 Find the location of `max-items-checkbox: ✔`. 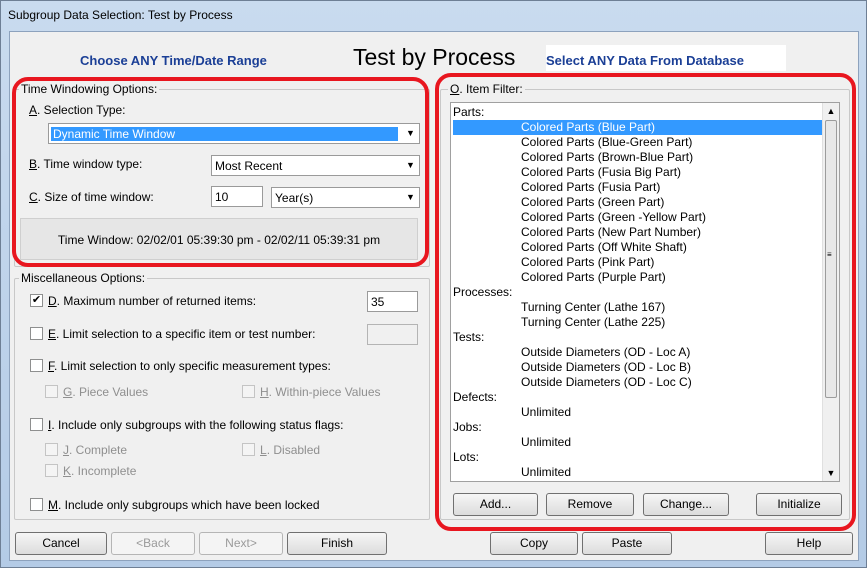

max-items-checkbox: ✔ is located at coordinates (36, 300).